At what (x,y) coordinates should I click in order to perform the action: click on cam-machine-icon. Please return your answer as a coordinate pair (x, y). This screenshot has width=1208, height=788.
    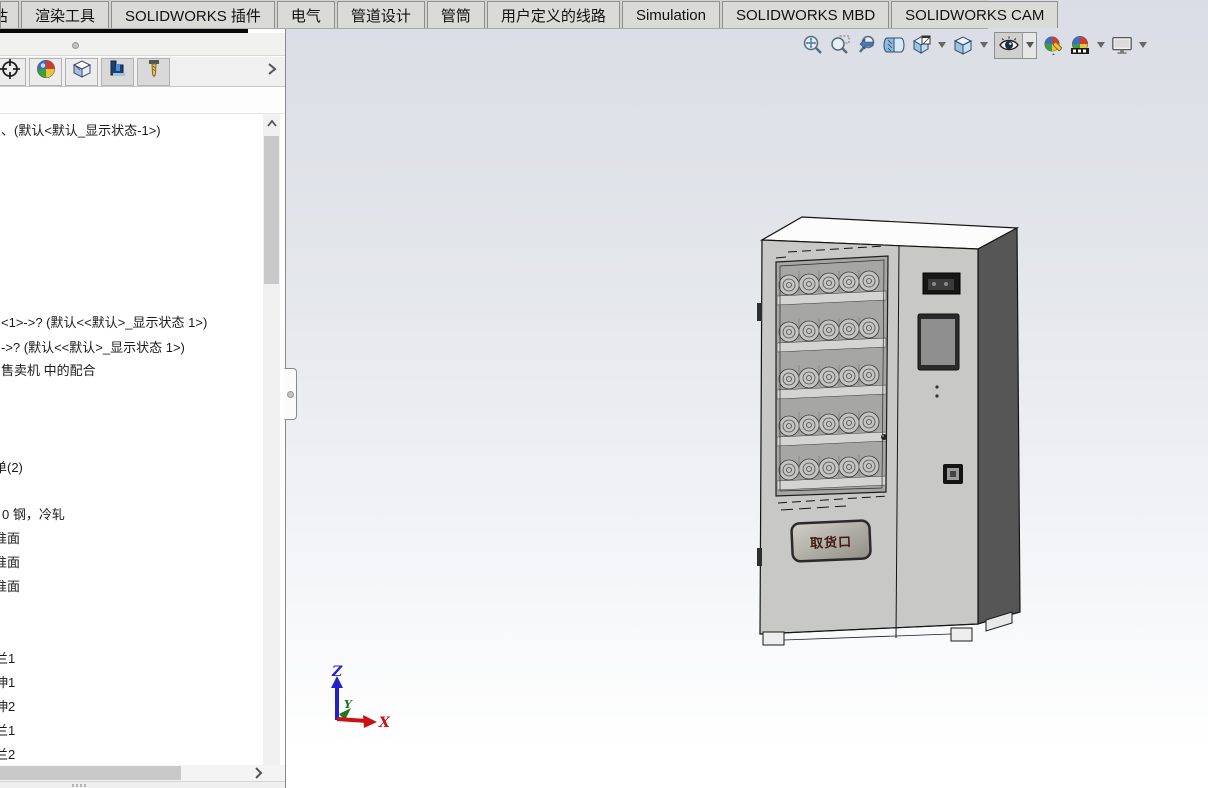
    Looking at the image, I should click on (118, 72).